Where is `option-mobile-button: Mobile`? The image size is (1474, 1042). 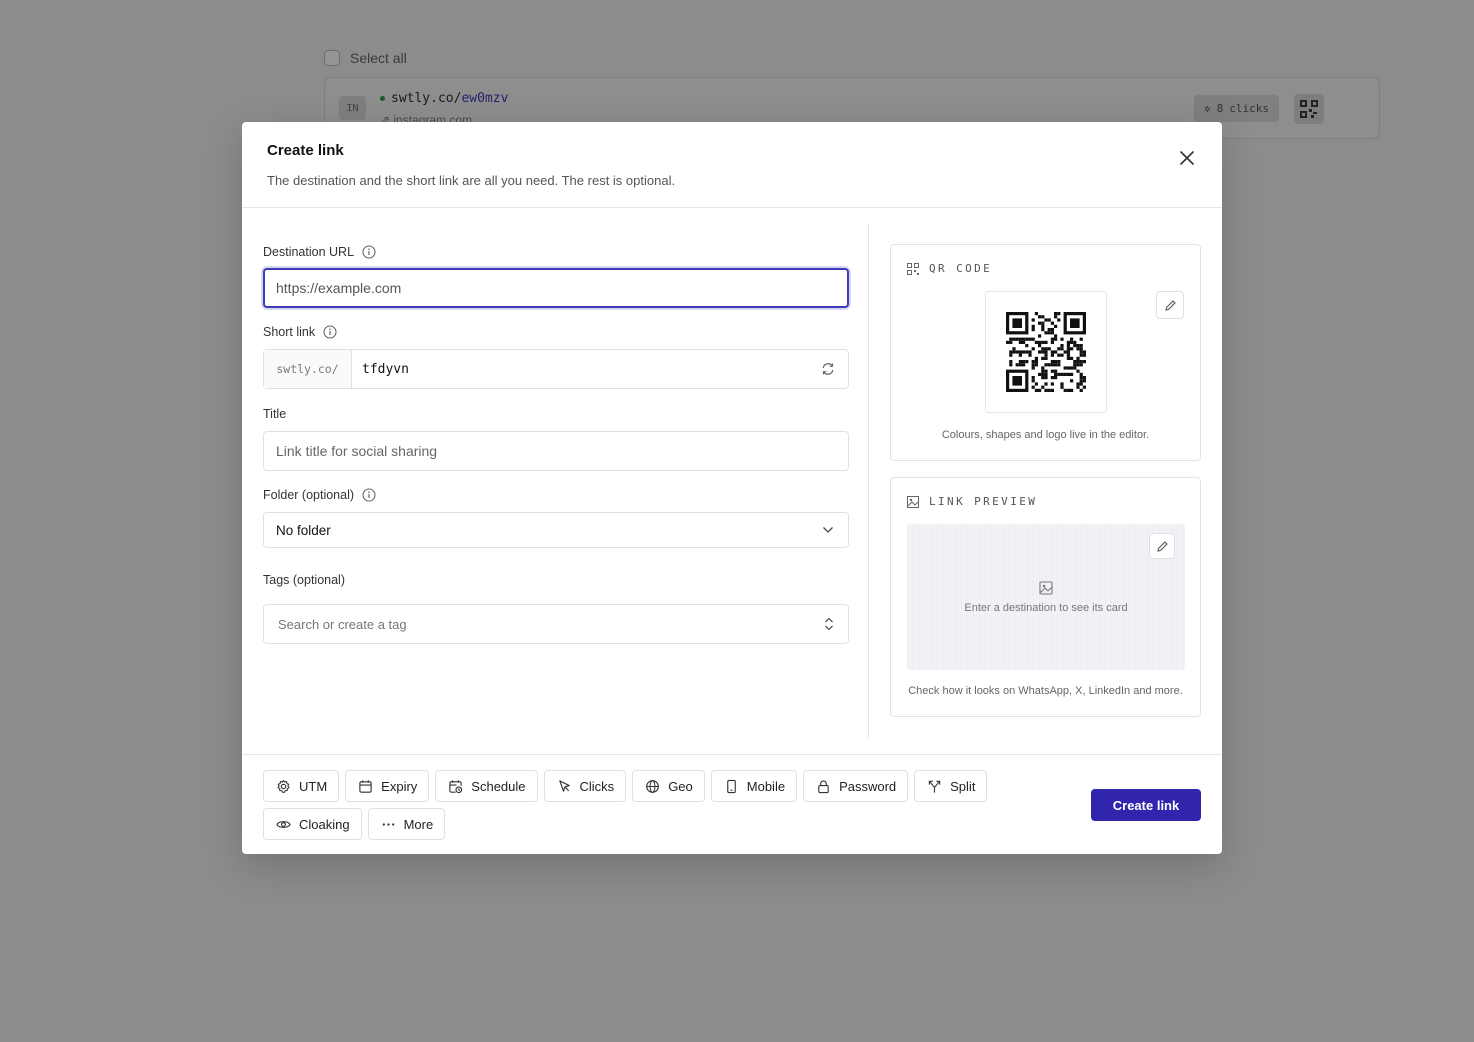
option-mobile-button: Mobile is located at coordinates (754, 786).